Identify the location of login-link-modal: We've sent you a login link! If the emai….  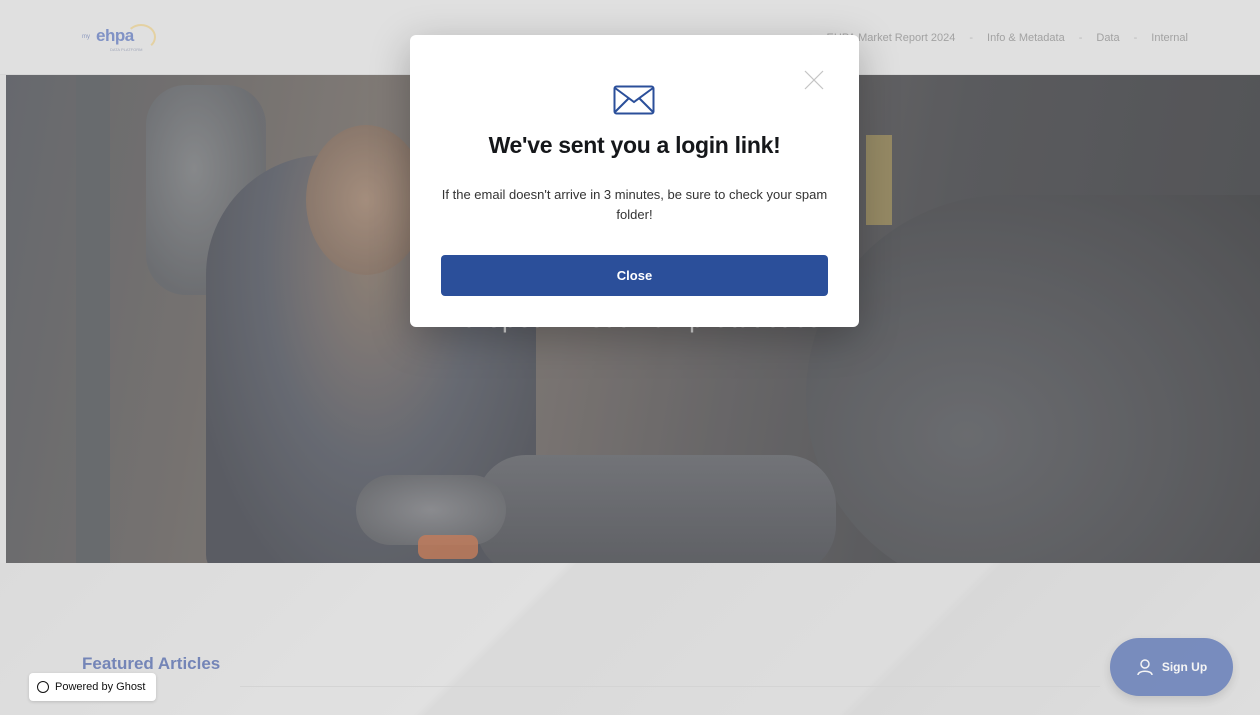
(634, 181).